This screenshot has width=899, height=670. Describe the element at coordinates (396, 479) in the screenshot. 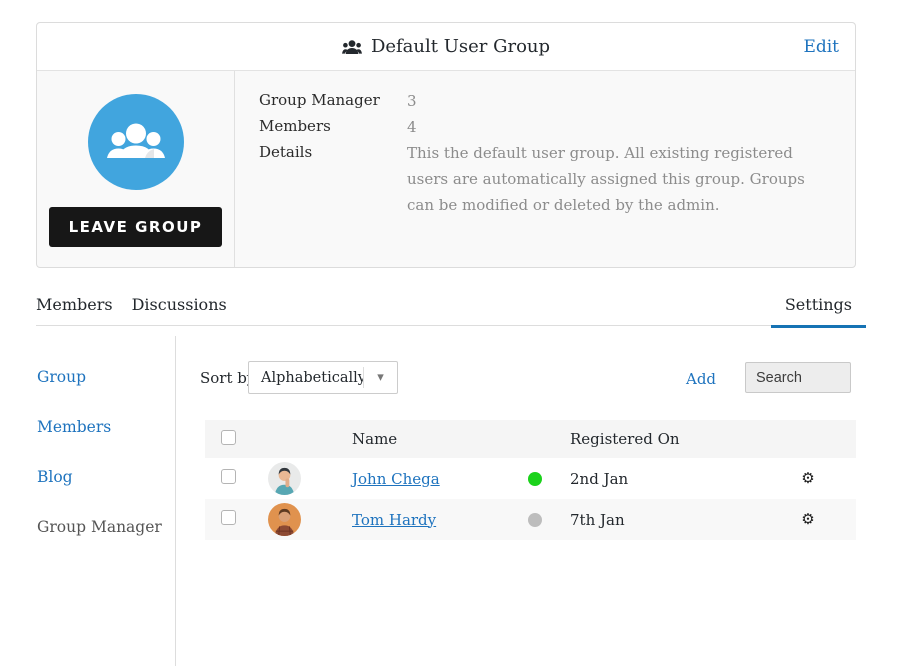

I see `member-name-link: John Chega` at that location.